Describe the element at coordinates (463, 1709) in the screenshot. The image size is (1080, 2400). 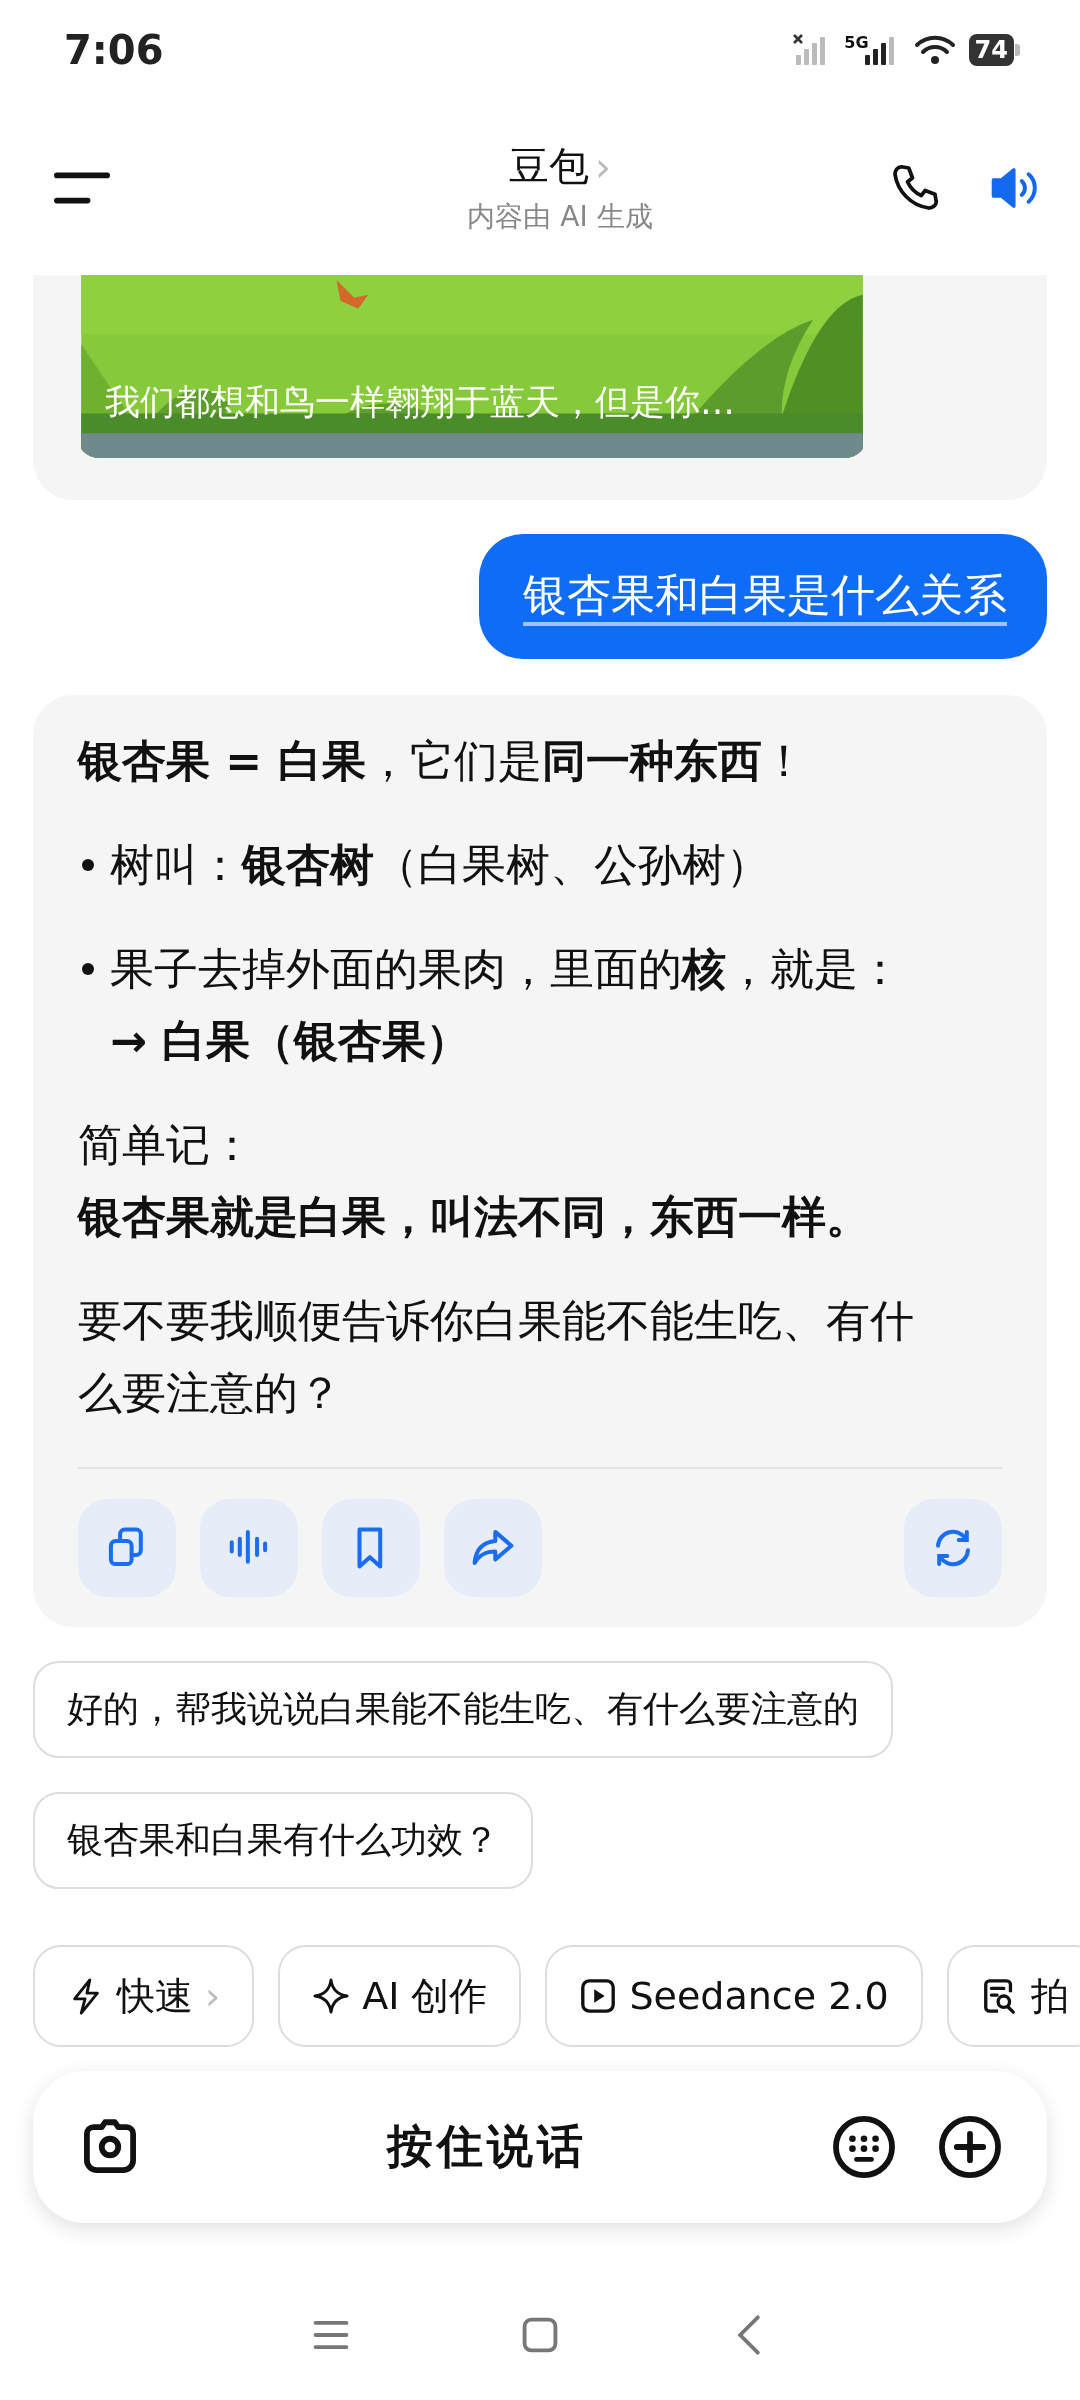
I see `suggestion-chip: 好的，帮我说说白果能不能生吃、有什么要注意的` at that location.